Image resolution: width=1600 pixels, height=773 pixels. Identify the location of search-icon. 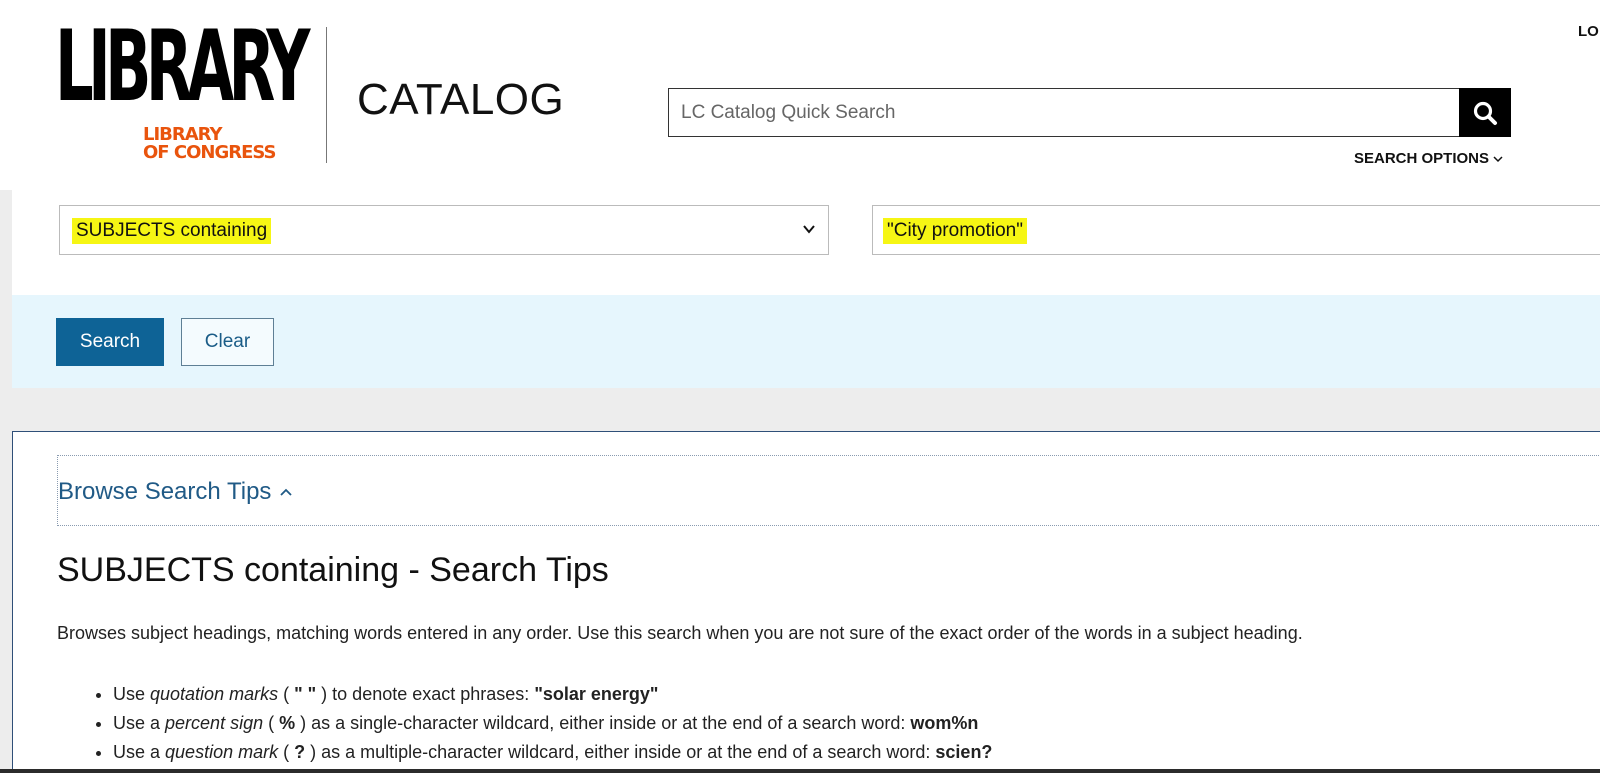
(1485, 113).